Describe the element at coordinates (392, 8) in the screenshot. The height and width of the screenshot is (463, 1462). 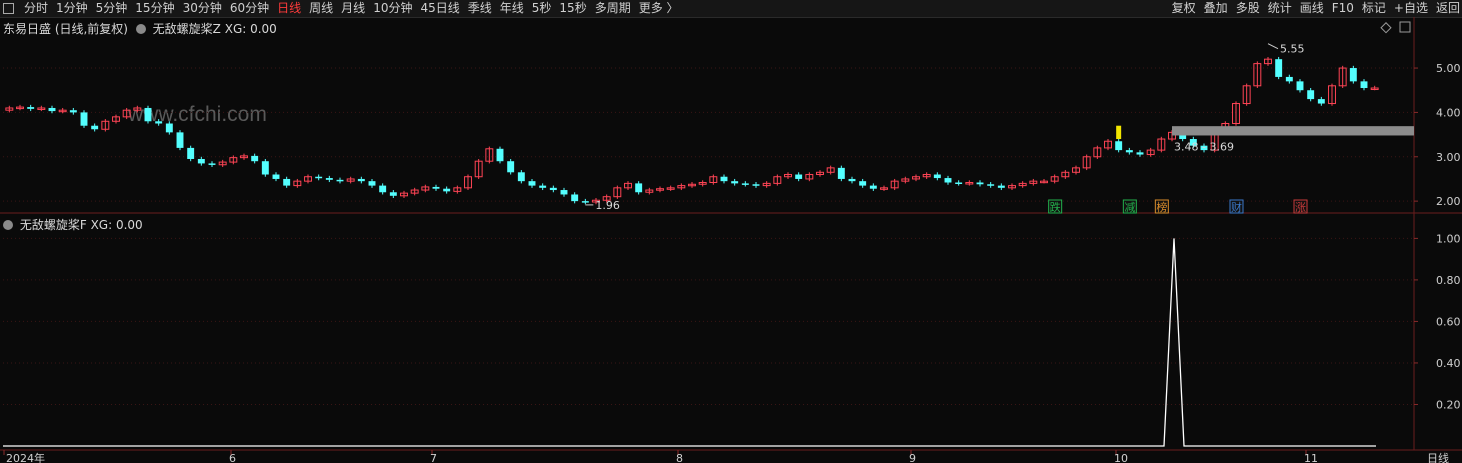
I see `period-tab-9: 10分钟` at that location.